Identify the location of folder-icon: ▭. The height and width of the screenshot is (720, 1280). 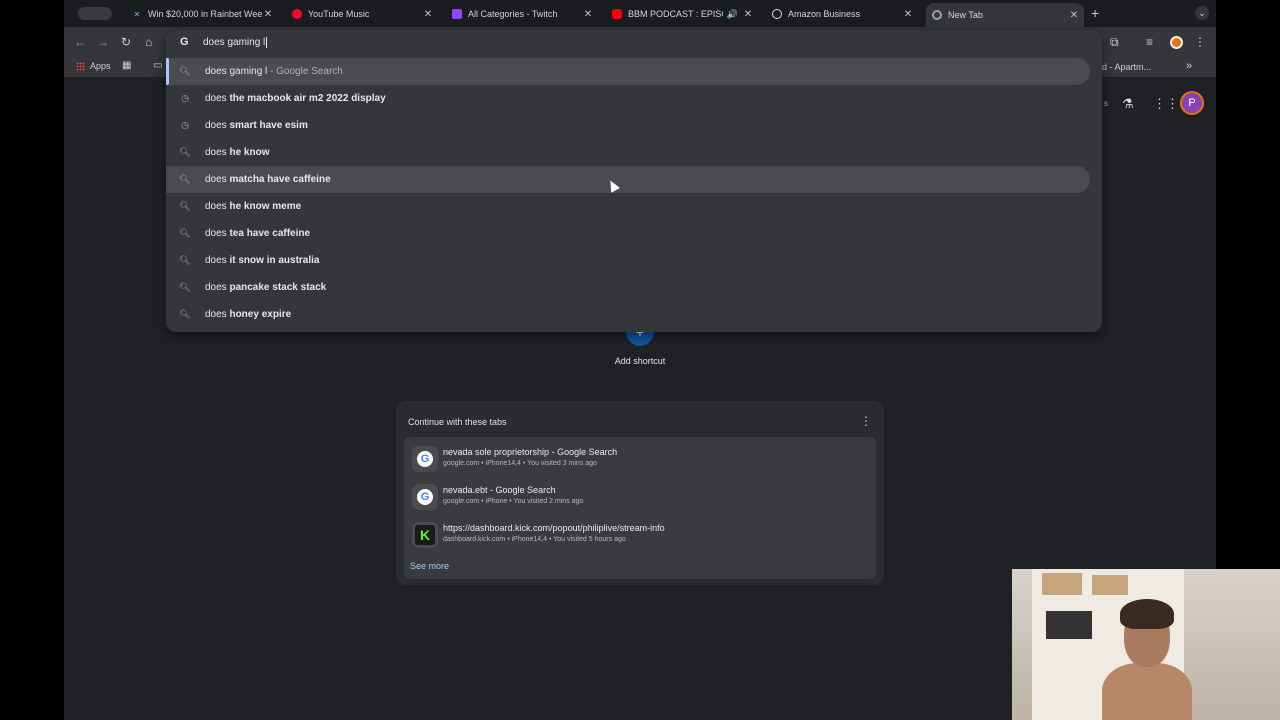
(157, 65).